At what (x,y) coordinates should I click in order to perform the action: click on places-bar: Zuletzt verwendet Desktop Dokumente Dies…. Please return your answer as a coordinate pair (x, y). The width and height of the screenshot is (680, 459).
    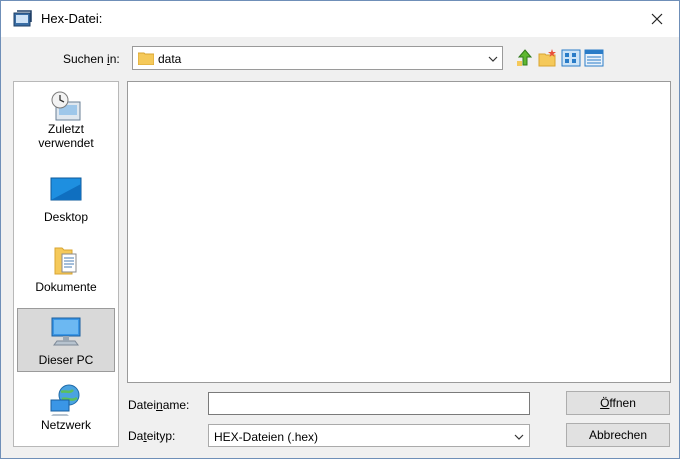
    Looking at the image, I should click on (66, 264).